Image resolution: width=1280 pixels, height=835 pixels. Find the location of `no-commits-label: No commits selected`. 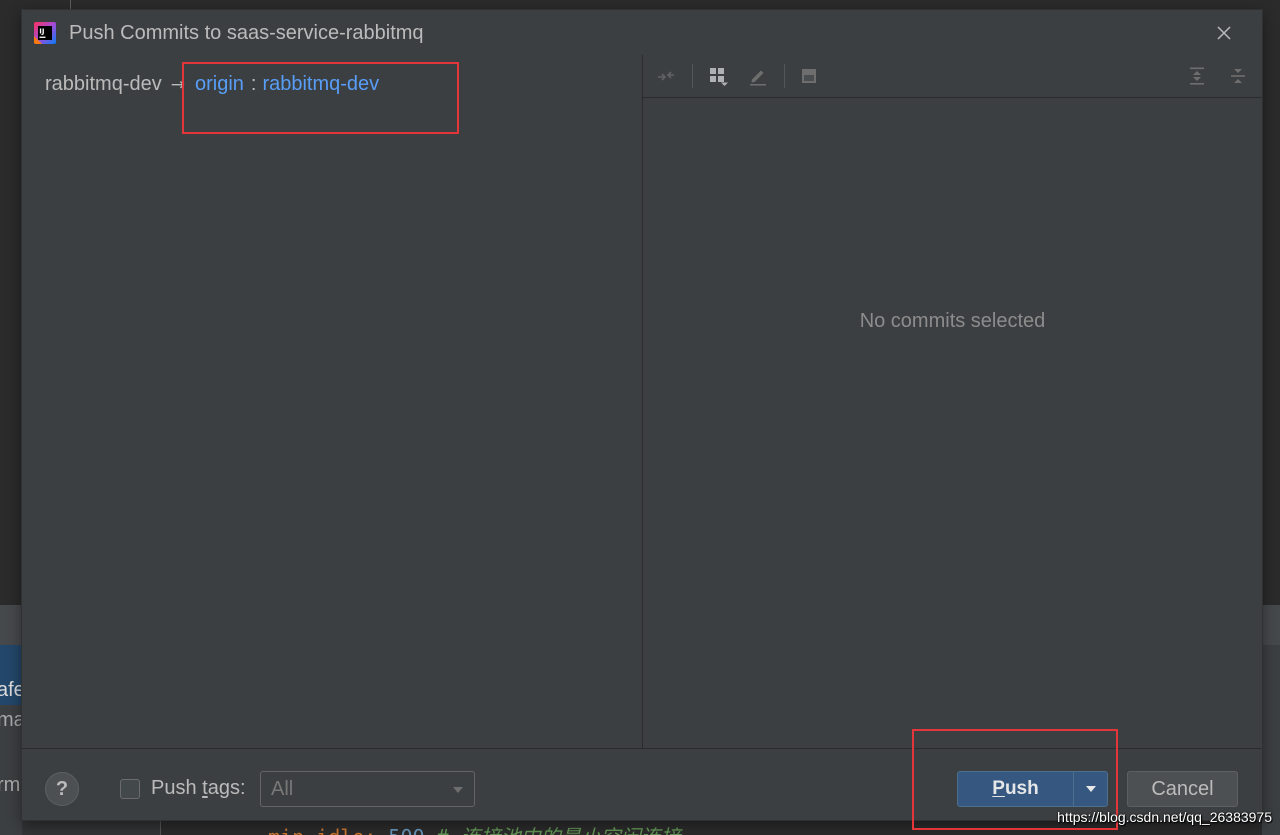

no-commits-label: No commits selected is located at coordinates (952, 321).